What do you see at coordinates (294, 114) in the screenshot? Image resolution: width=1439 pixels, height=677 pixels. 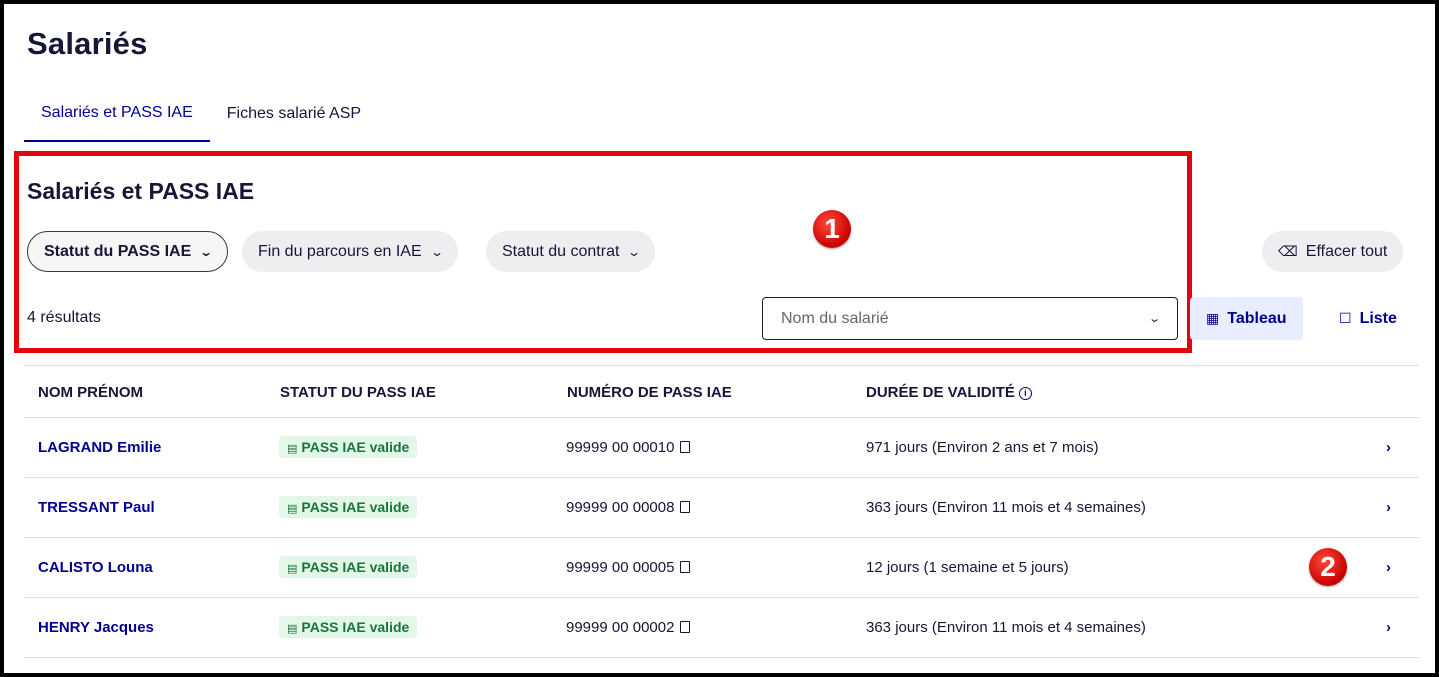 I see `tab-fiches-salarie-asp: Fiches salarié ASP` at bounding box center [294, 114].